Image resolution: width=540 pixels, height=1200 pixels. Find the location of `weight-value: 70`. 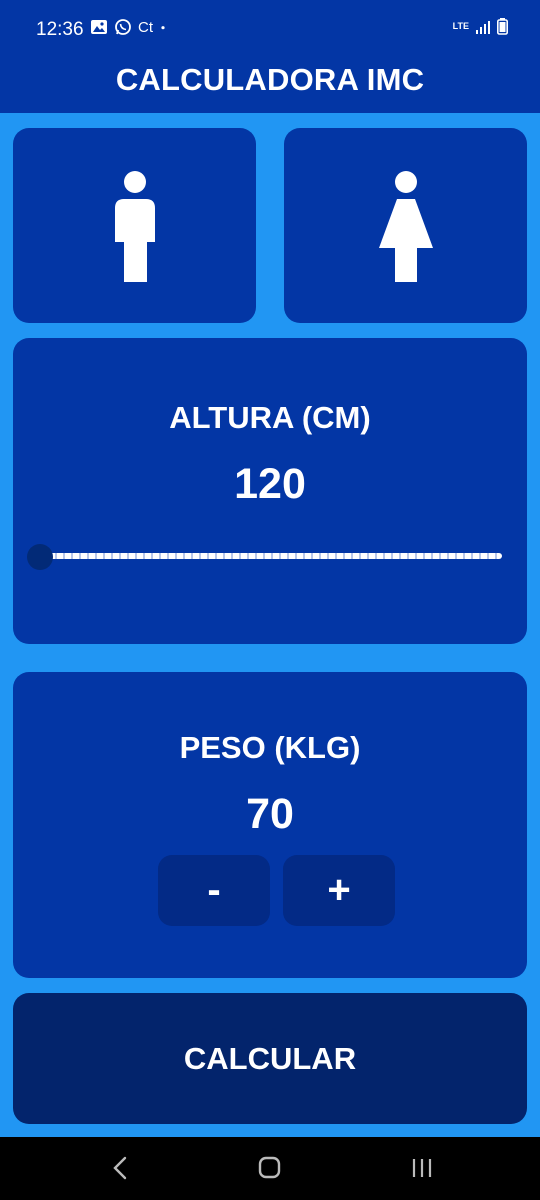

weight-value: 70 is located at coordinates (270, 814).